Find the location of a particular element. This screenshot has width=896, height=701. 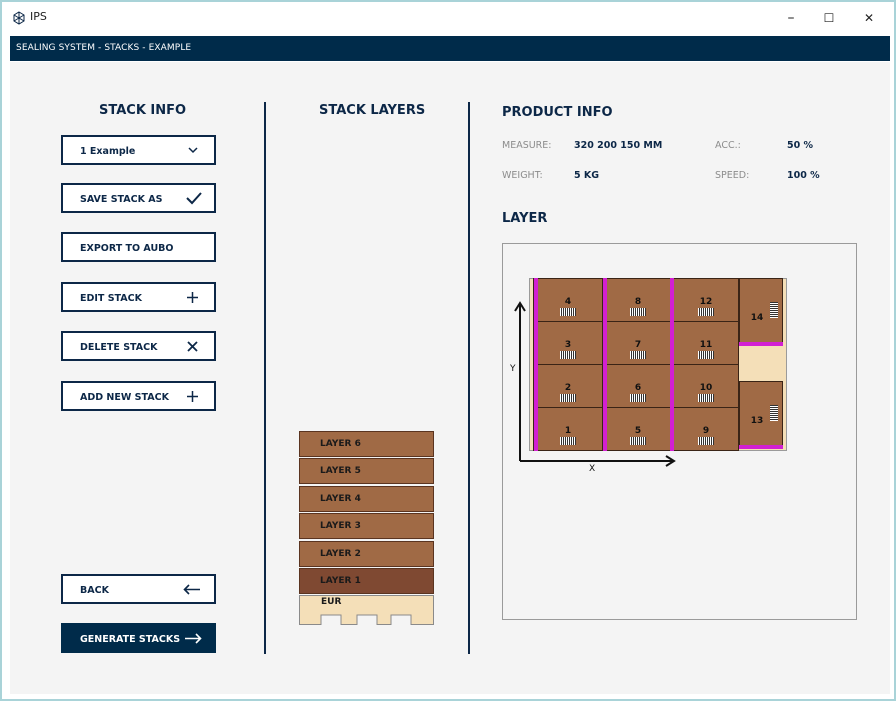

title-bar: IPS – ☐ ✕ is located at coordinates (448, 19).